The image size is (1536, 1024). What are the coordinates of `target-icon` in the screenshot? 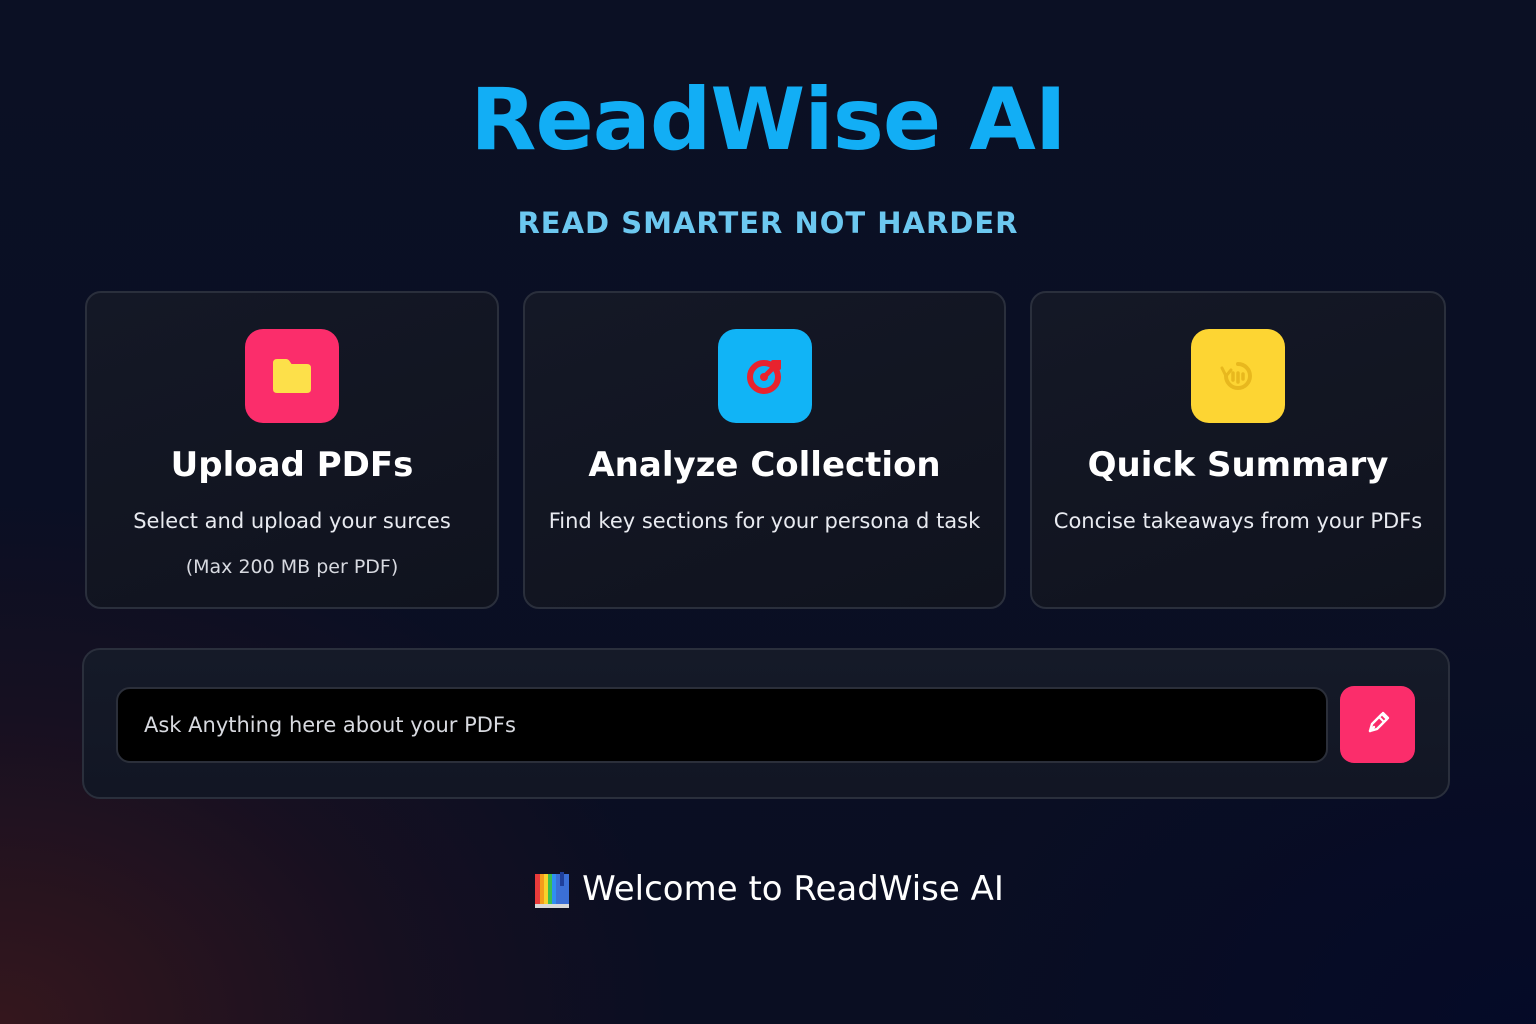 It's located at (764, 376).